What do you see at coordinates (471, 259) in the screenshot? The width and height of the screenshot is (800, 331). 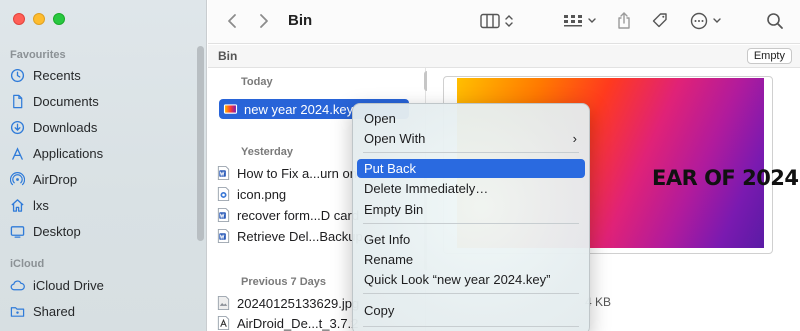 I see `menu-item-rename: Rename` at bounding box center [471, 259].